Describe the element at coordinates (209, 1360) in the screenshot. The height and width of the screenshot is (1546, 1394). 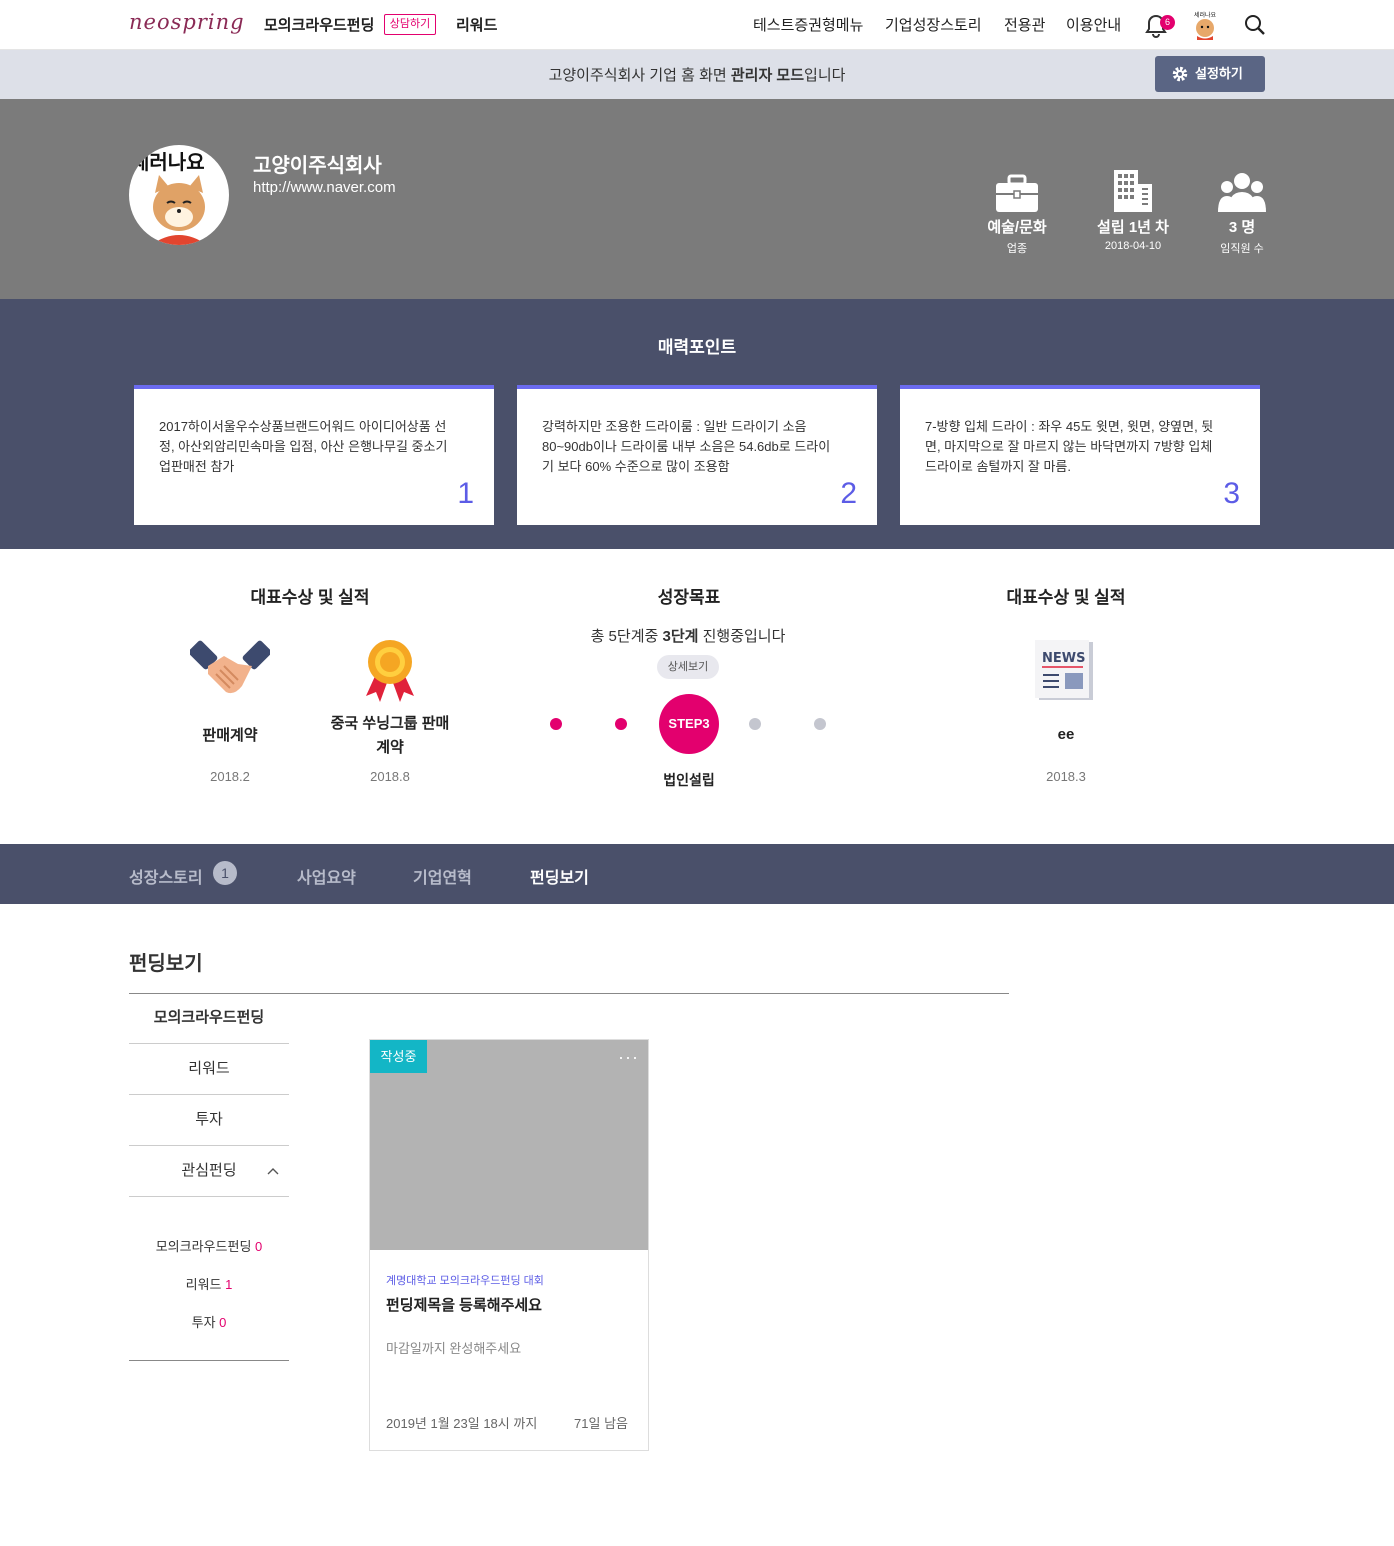
I see `divider` at that location.